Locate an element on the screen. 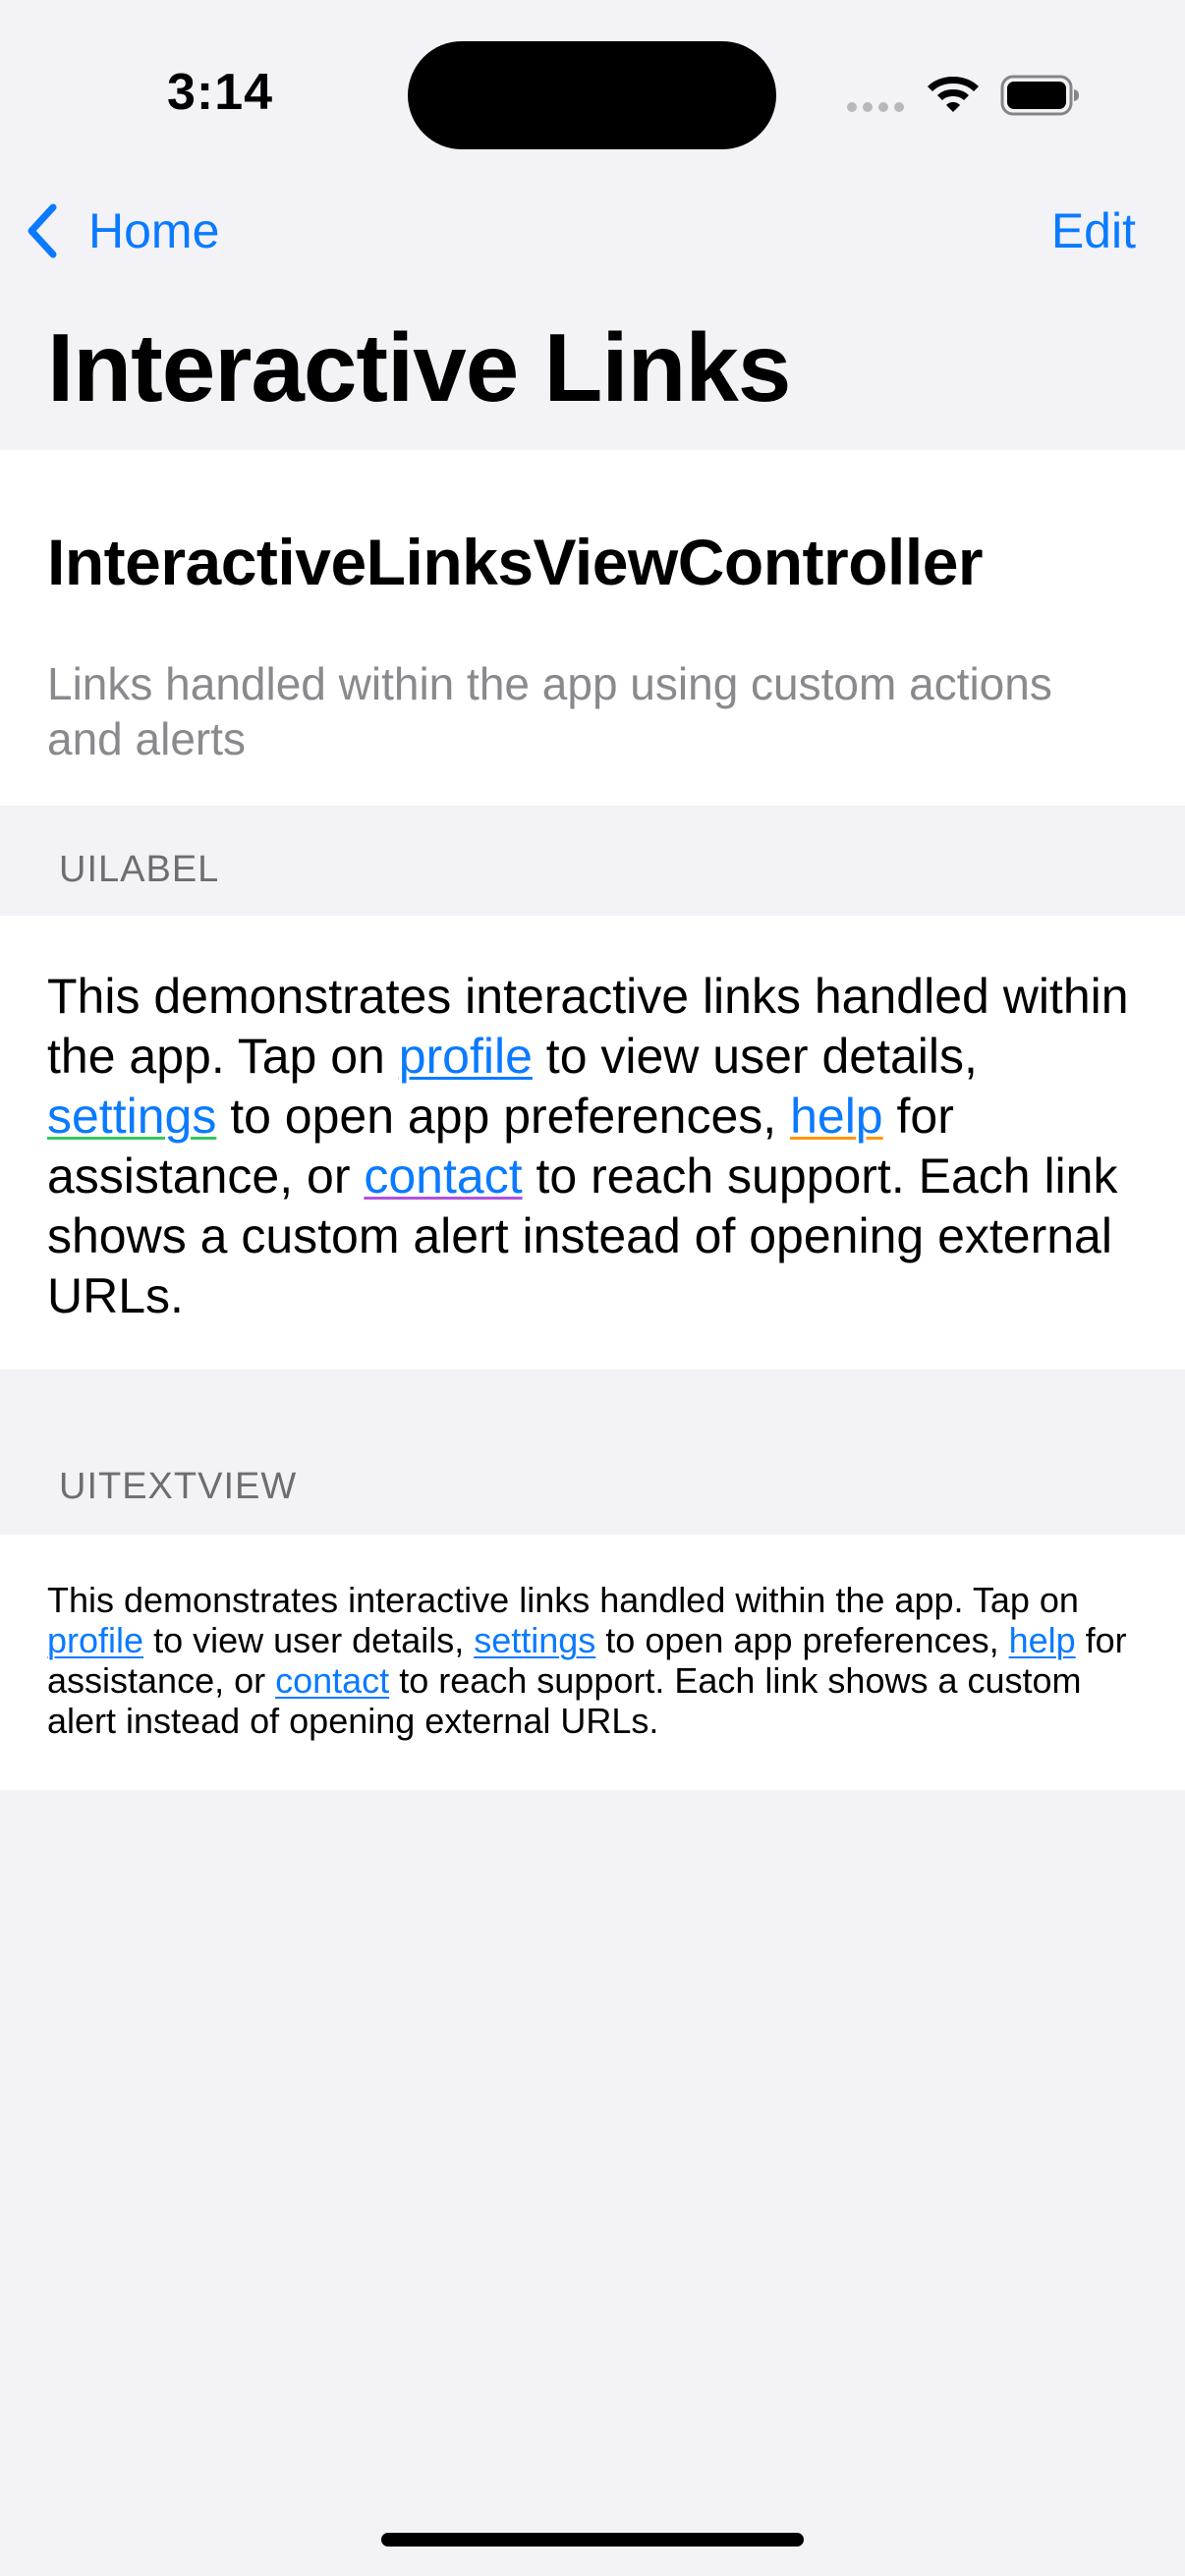 This screenshot has width=1185, height=2576. back-button: Home is located at coordinates (122, 230).